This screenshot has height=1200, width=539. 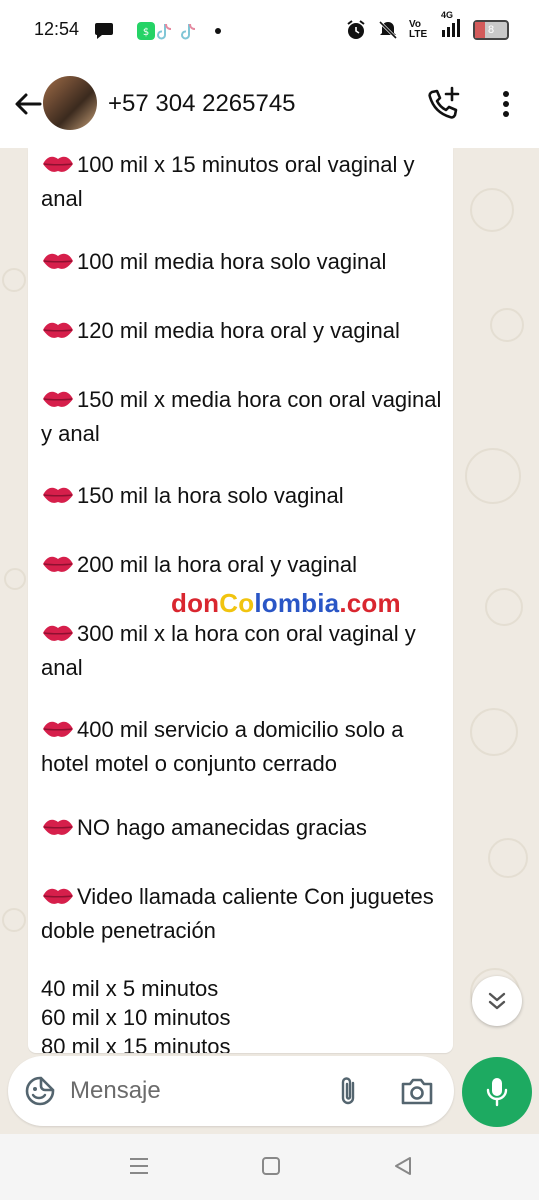 What do you see at coordinates (246, 828) in the screenshot?
I see `price-line: NO hago amanecidas gracias` at bounding box center [246, 828].